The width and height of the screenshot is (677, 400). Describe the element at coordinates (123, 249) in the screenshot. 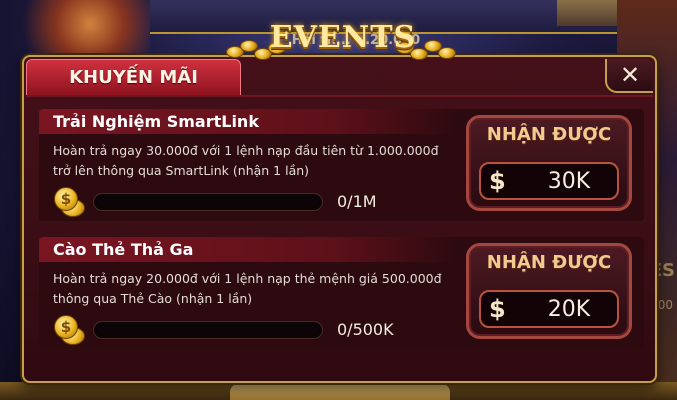

I see `promo-title: Cào Thẻ Thả Ga` at that location.